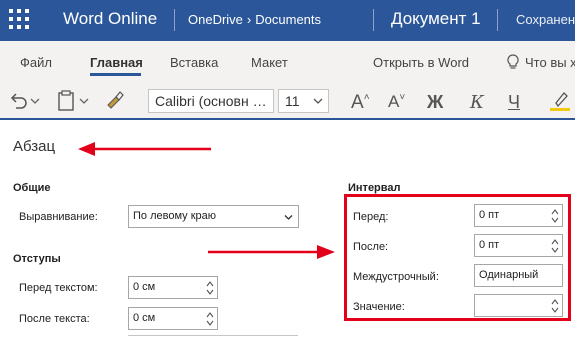  What do you see at coordinates (457, 257) in the screenshot?
I see `annotation-highlight-box` at bounding box center [457, 257].